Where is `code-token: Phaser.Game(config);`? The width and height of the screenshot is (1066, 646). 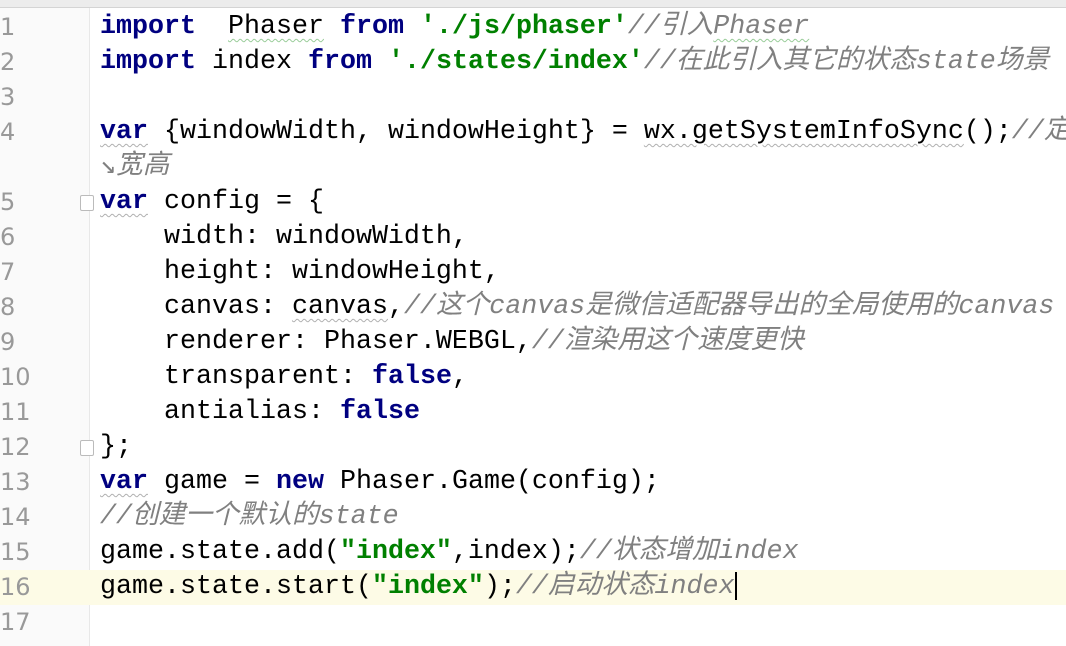 code-token: Phaser.Game(config); is located at coordinates (491, 482).